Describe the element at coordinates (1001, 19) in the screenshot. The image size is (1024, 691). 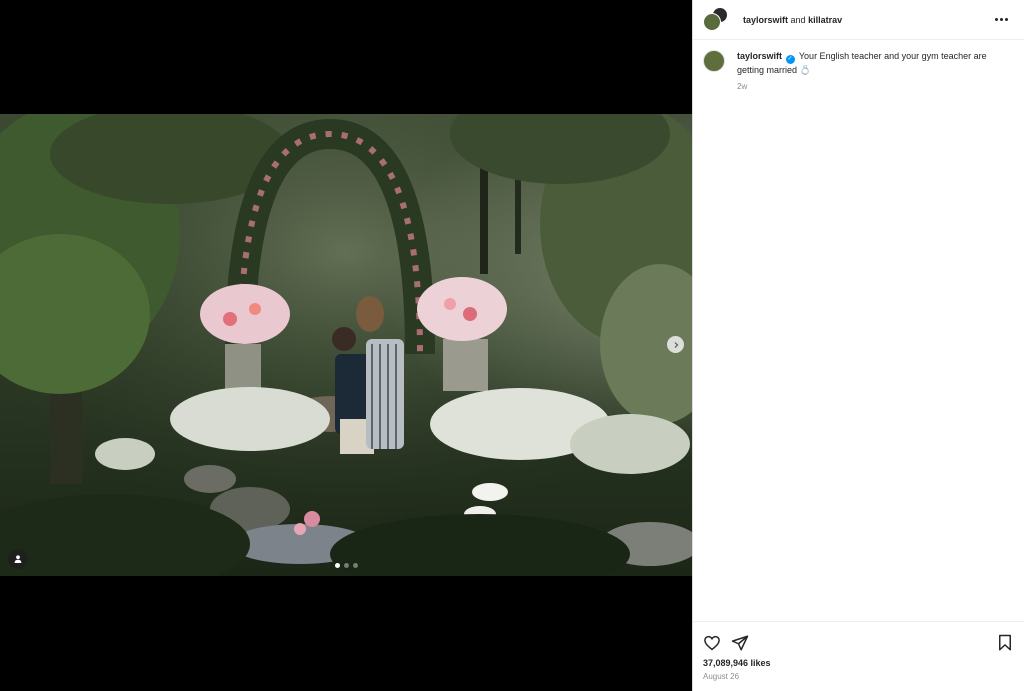
I see `more-options-button` at that location.